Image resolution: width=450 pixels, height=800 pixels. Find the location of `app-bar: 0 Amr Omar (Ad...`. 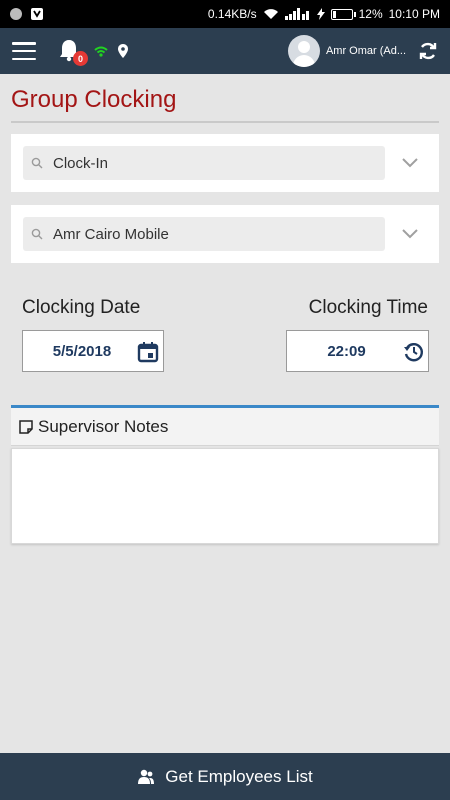

app-bar: 0 Amr Omar (Ad... is located at coordinates (225, 51).